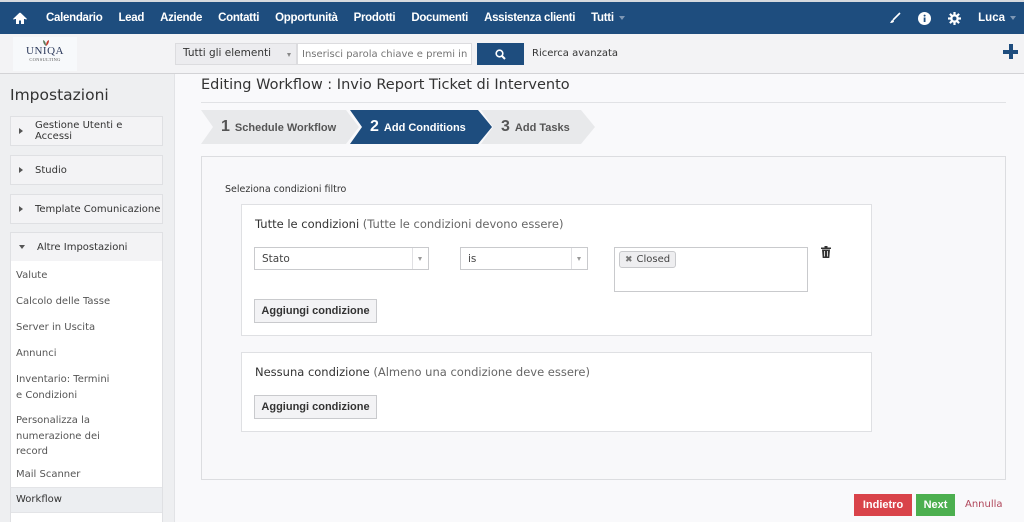  Describe the element at coordinates (312, 372) in the screenshot. I see `any-conditions-title: Nessuna condizione` at that location.